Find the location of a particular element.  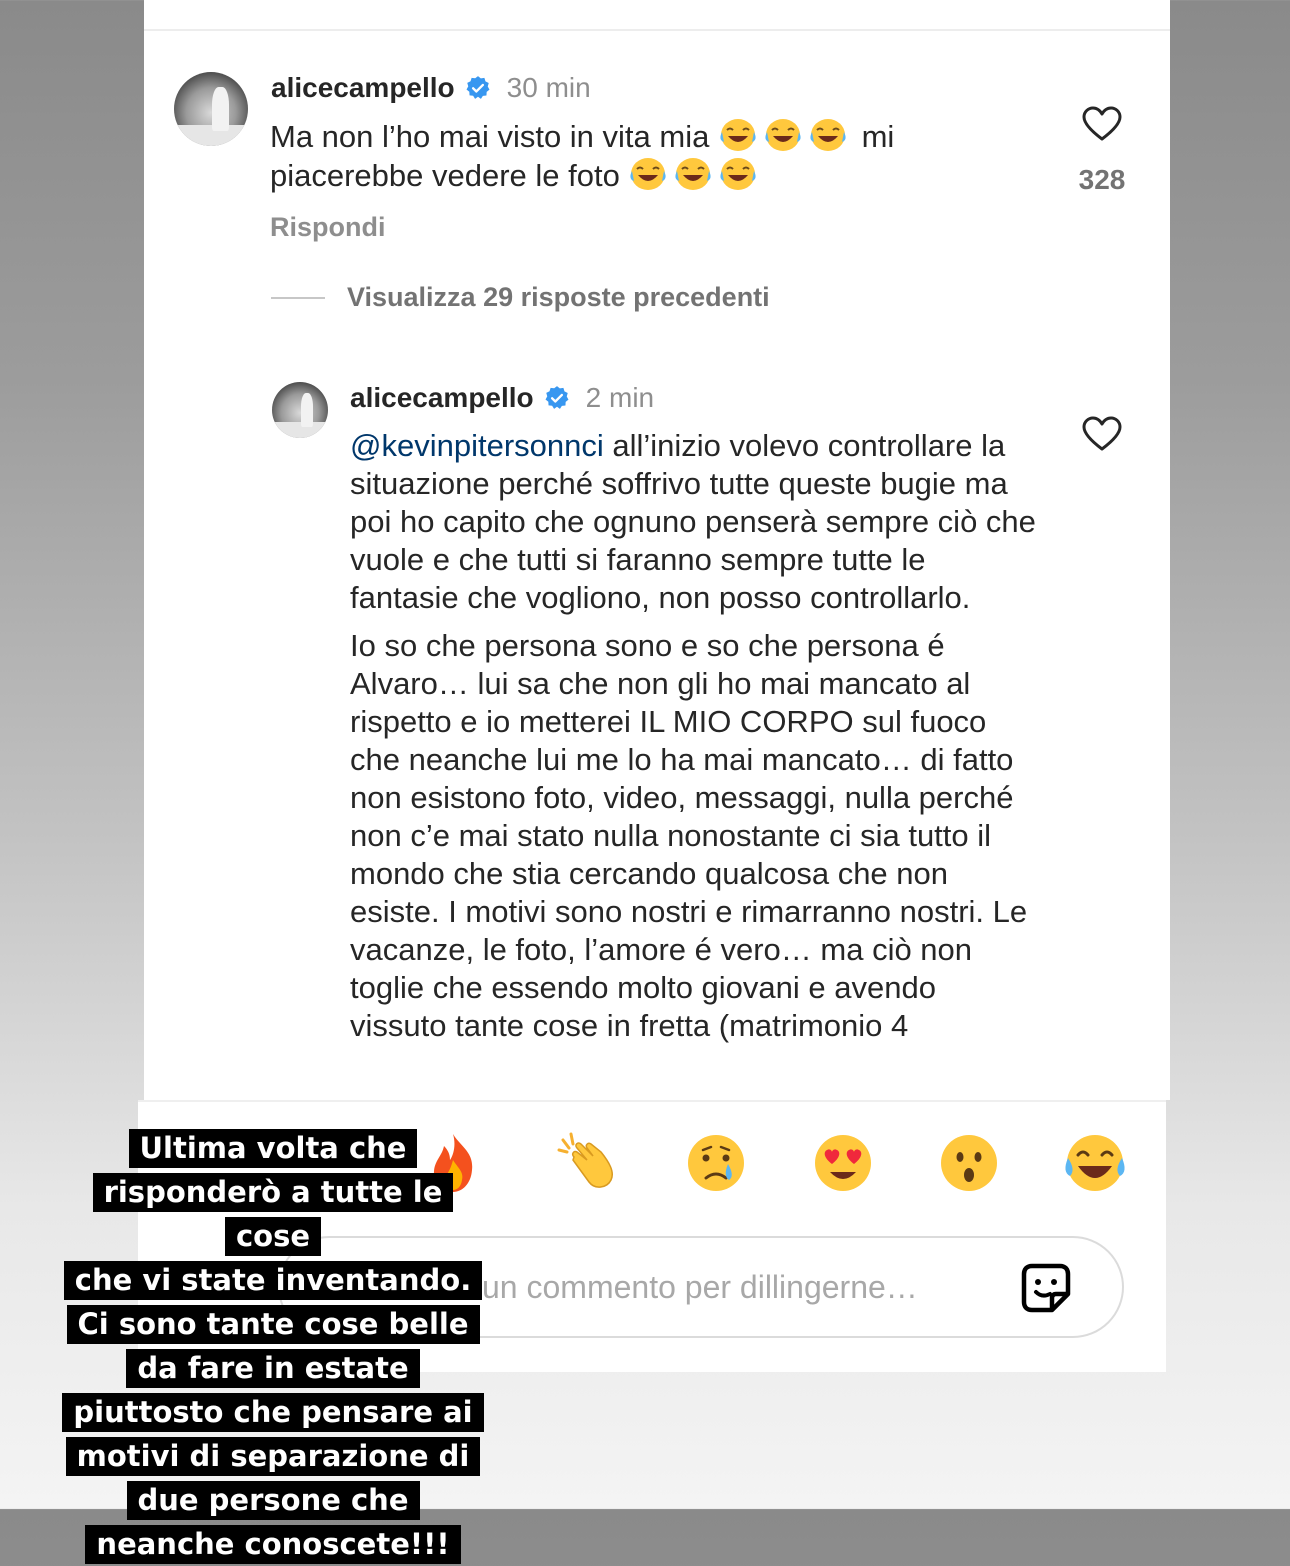

caption-line: Ci sono tante cose belle is located at coordinates (273, 1324).